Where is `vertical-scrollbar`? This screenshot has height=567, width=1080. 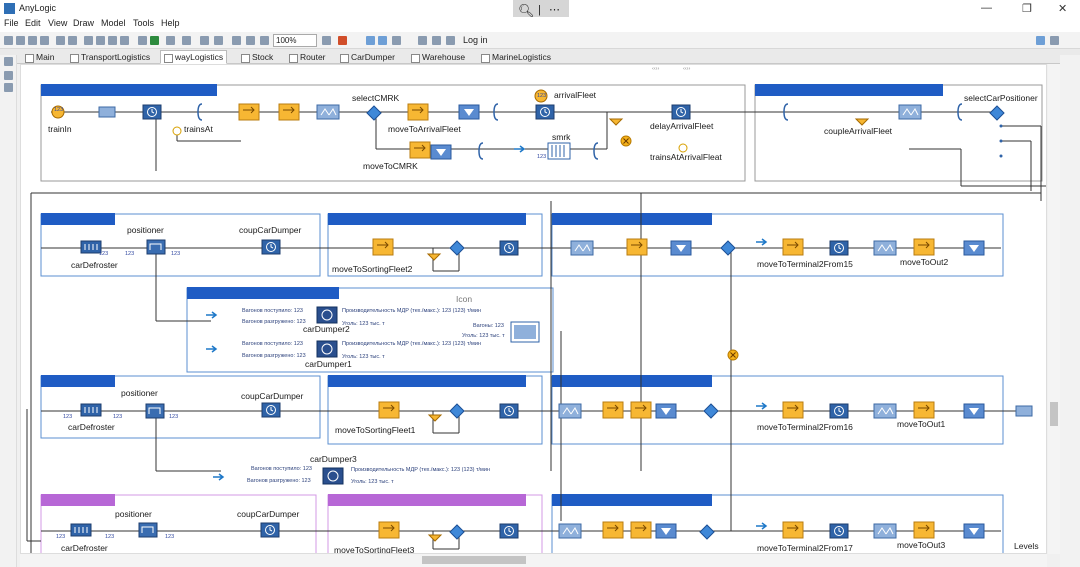
vertical-scrollbar is located at coordinates (1054, 309).